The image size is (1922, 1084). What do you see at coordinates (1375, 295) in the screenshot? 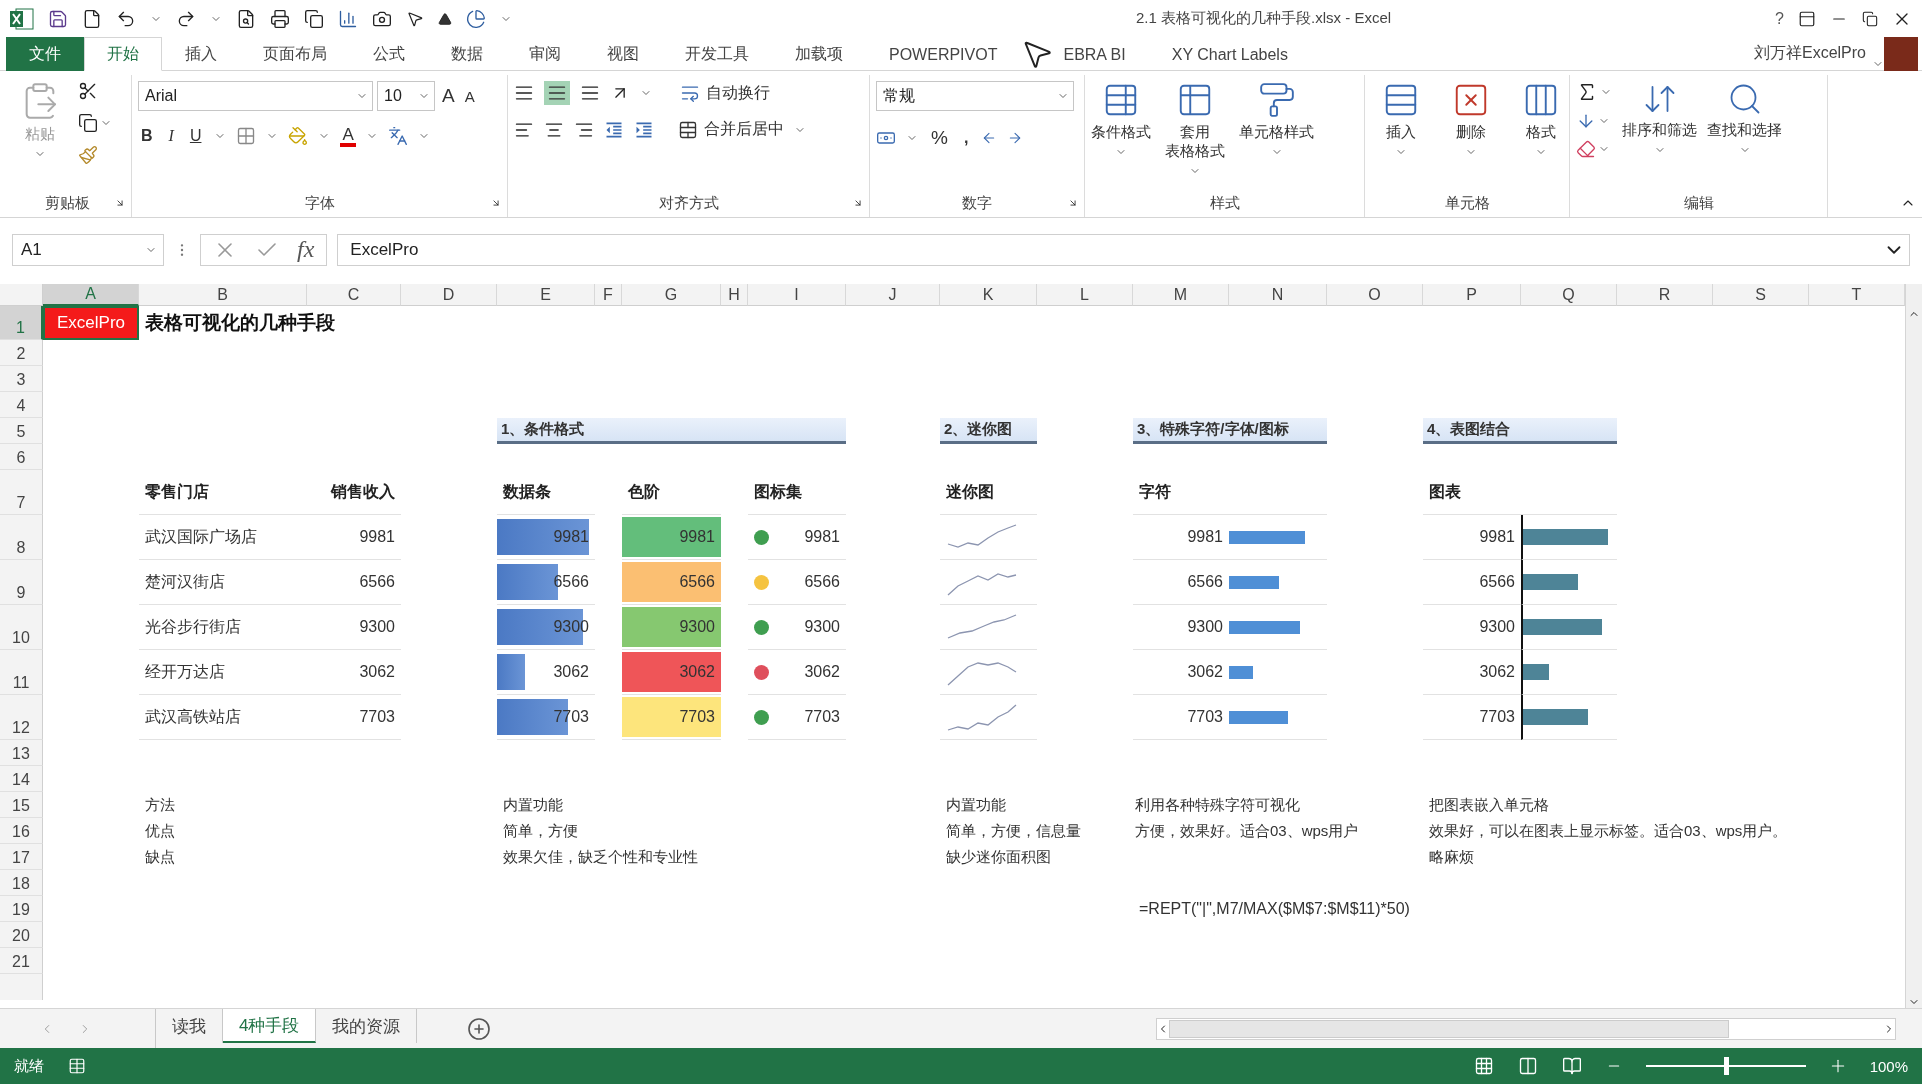
I see `column-header: O` at bounding box center [1375, 295].